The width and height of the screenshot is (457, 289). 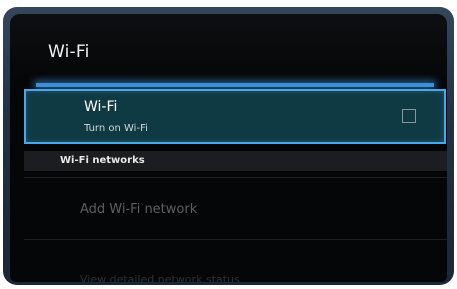 I want to click on header-accent-bar, so click(x=235, y=85).